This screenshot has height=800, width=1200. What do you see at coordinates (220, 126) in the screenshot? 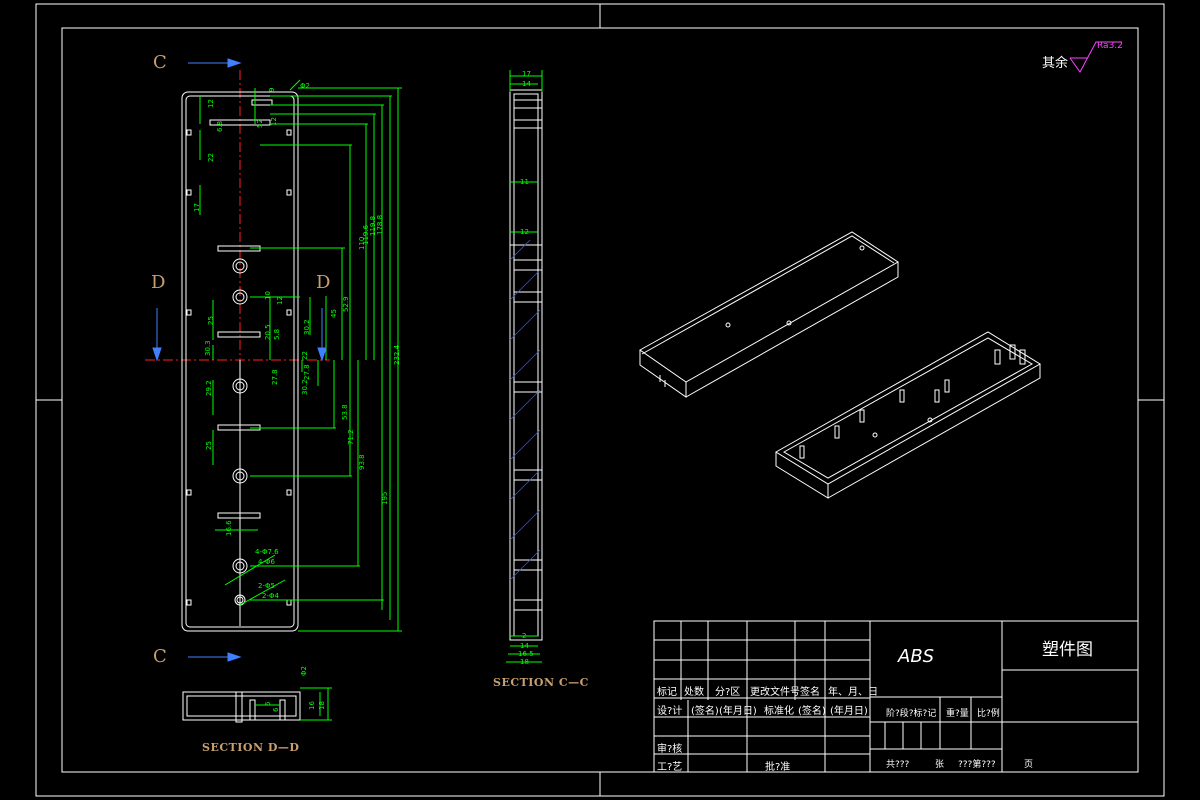
I see `dim-left-1: 6.8` at bounding box center [220, 126].